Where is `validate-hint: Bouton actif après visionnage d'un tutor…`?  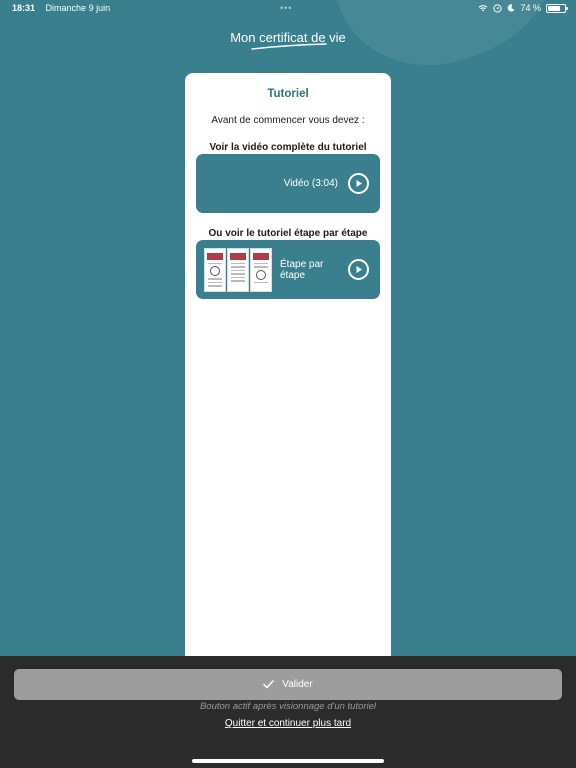
validate-hint: Bouton actif après visionnage d'un tutor… is located at coordinates (288, 706).